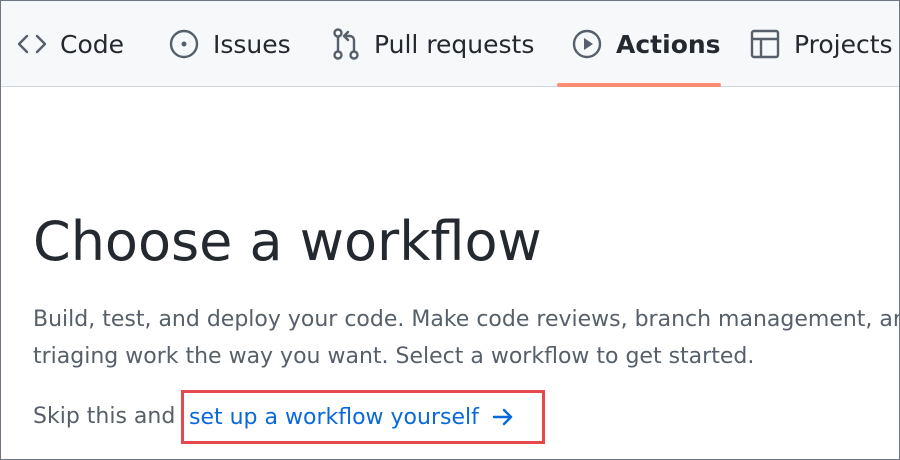 The height and width of the screenshot is (460, 900). What do you see at coordinates (639, 85) in the screenshot?
I see `active-tab-indicator` at bounding box center [639, 85].